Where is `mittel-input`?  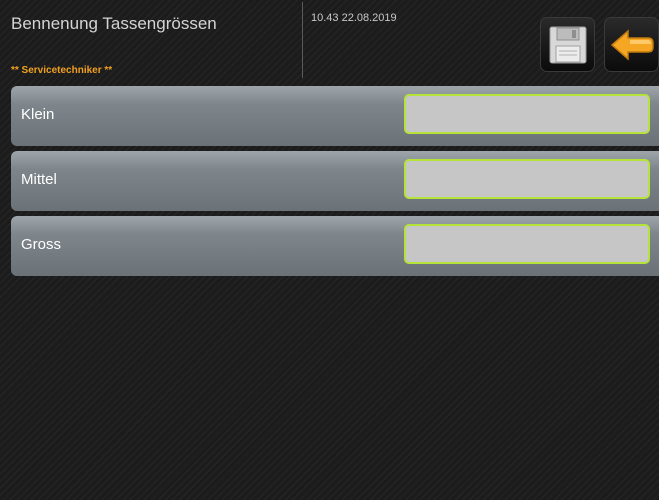
mittel-input is located at coordinates (527, 179).